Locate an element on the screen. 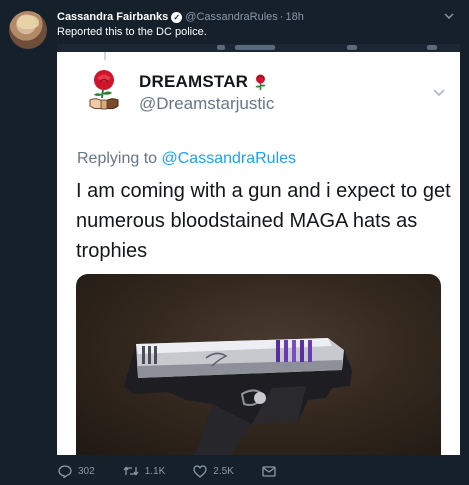 The height and width of the screenshot is (485, 469). direct-message-button is located at coordinates (272, 471).